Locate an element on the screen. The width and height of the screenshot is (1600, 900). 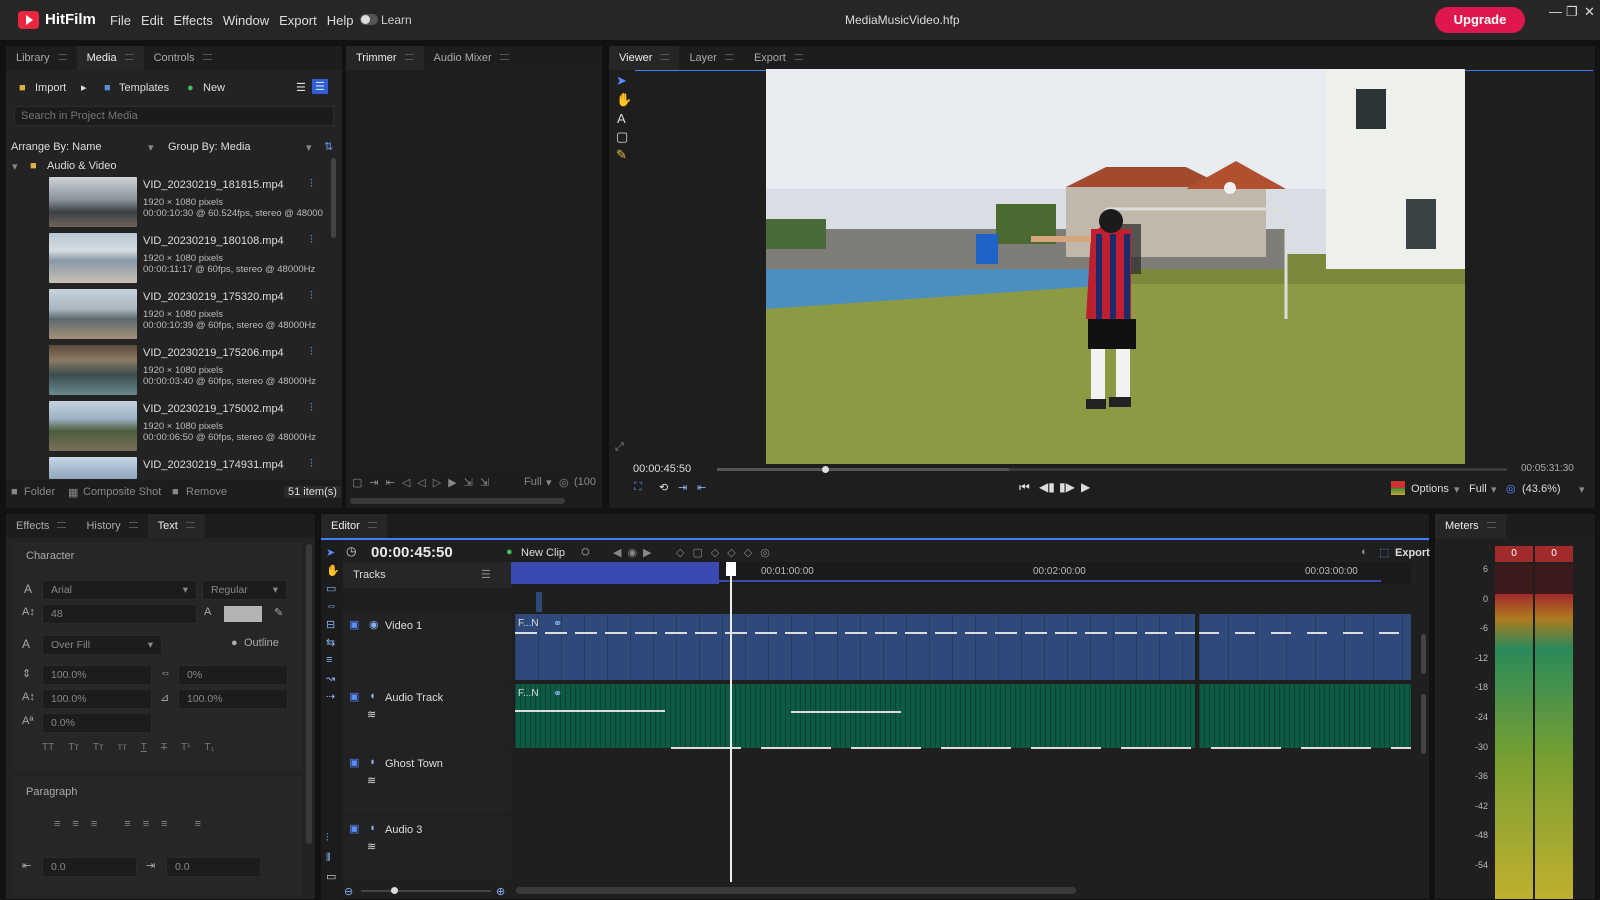
font-dropdown: Arial ▾ is located at coordinates (119, 590).